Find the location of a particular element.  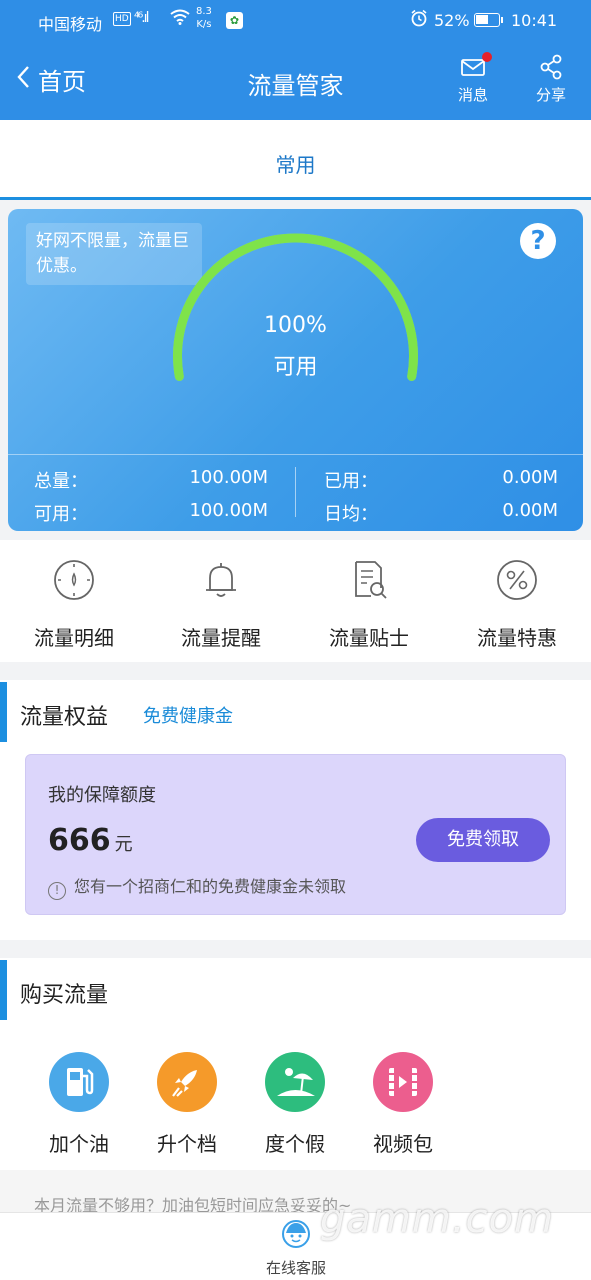

quick-tools: 流量明细 流量提醒 流量贴士 流量特惠 is located at coordinates (295, 601).